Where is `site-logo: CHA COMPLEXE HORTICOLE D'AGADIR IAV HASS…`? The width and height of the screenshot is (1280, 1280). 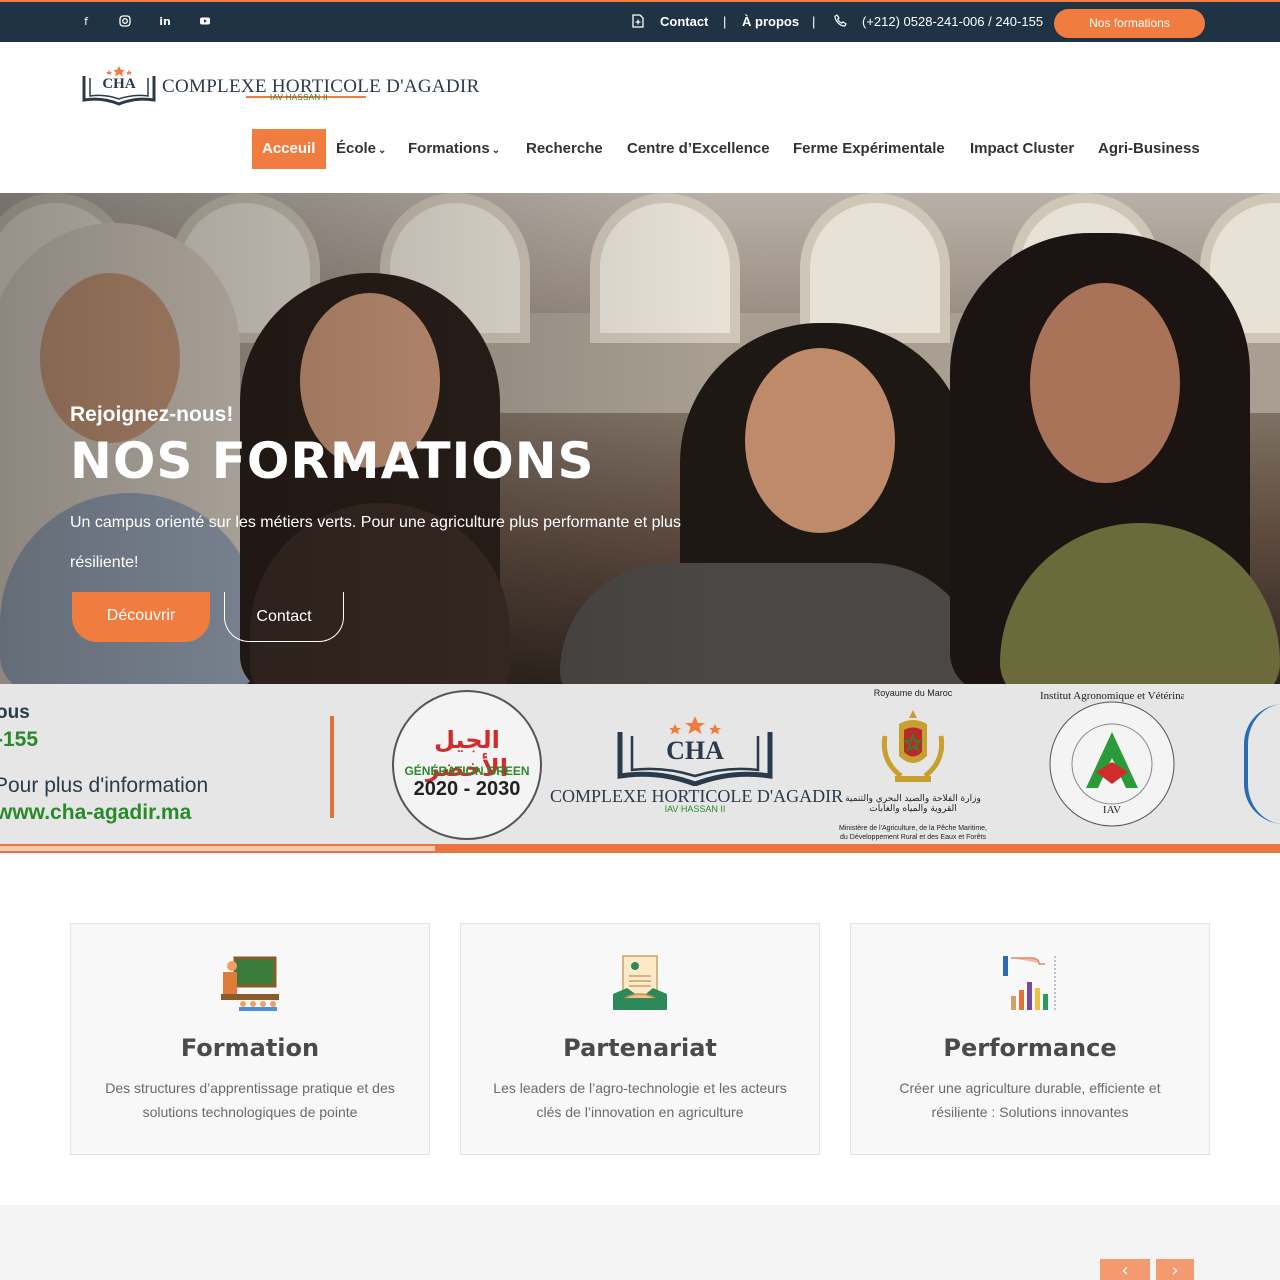
site-logo: CHA COMPLEXE HORTICOLE D'AGADIR IAV HASS… is located at coordinates (278, 86).